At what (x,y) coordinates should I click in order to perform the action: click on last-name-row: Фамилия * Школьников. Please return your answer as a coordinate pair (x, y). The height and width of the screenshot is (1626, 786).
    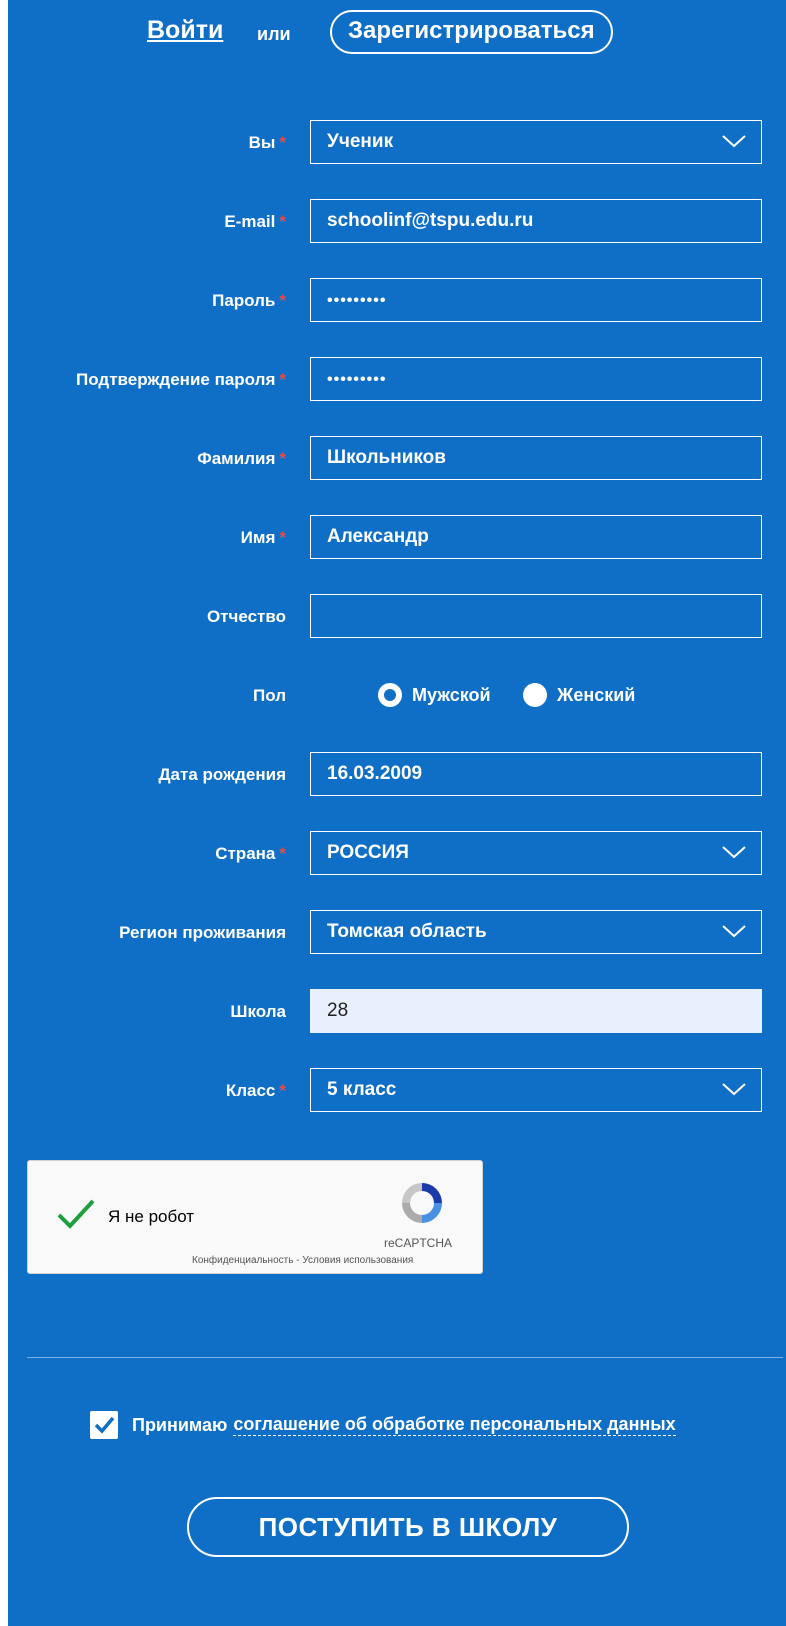
    Looking at the image, I should click on (393, 459).